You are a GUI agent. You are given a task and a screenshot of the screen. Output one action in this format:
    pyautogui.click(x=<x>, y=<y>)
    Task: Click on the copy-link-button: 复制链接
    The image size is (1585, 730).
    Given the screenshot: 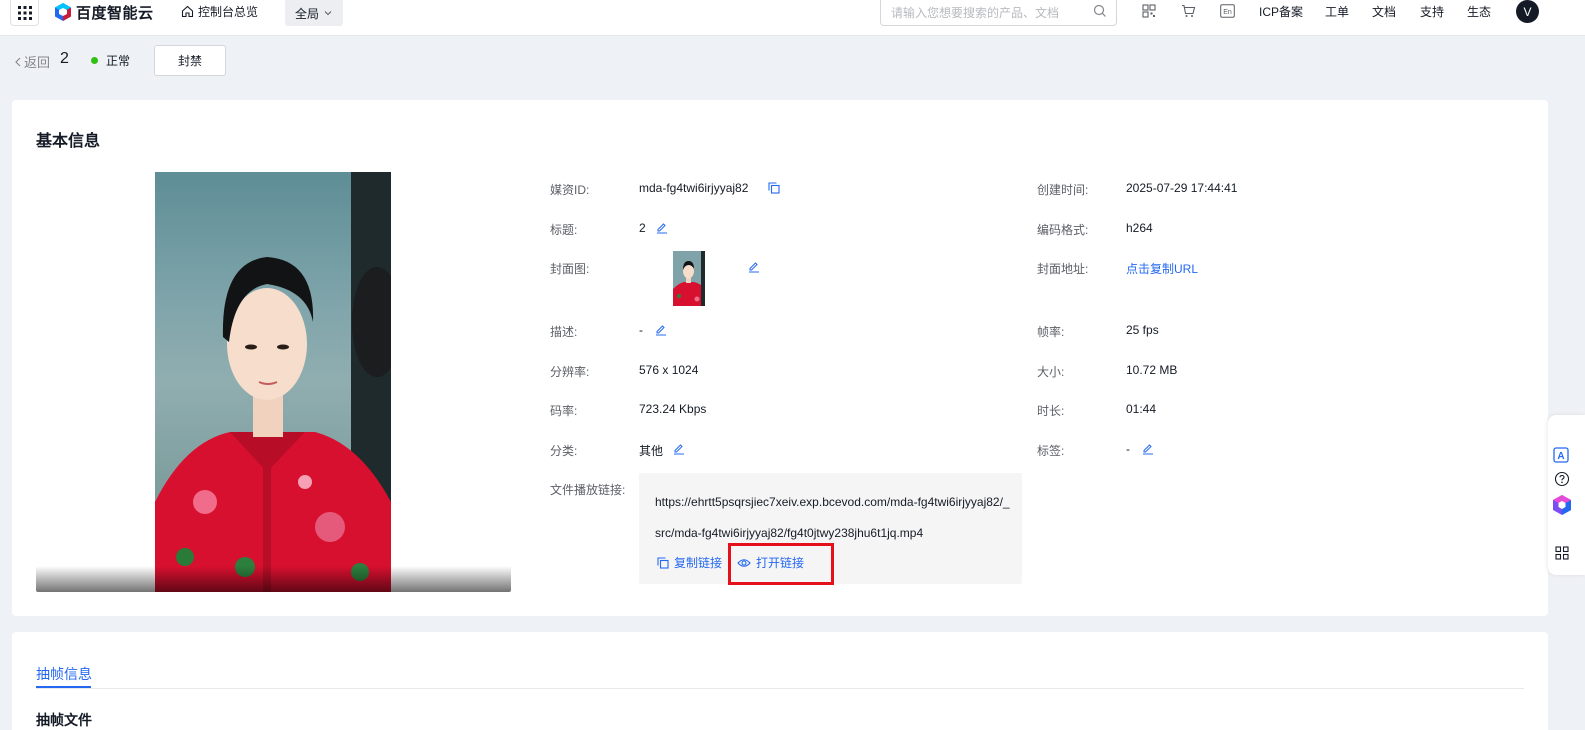 What is the action you would take?
    pyautogui.click(x=689, y=562)
    